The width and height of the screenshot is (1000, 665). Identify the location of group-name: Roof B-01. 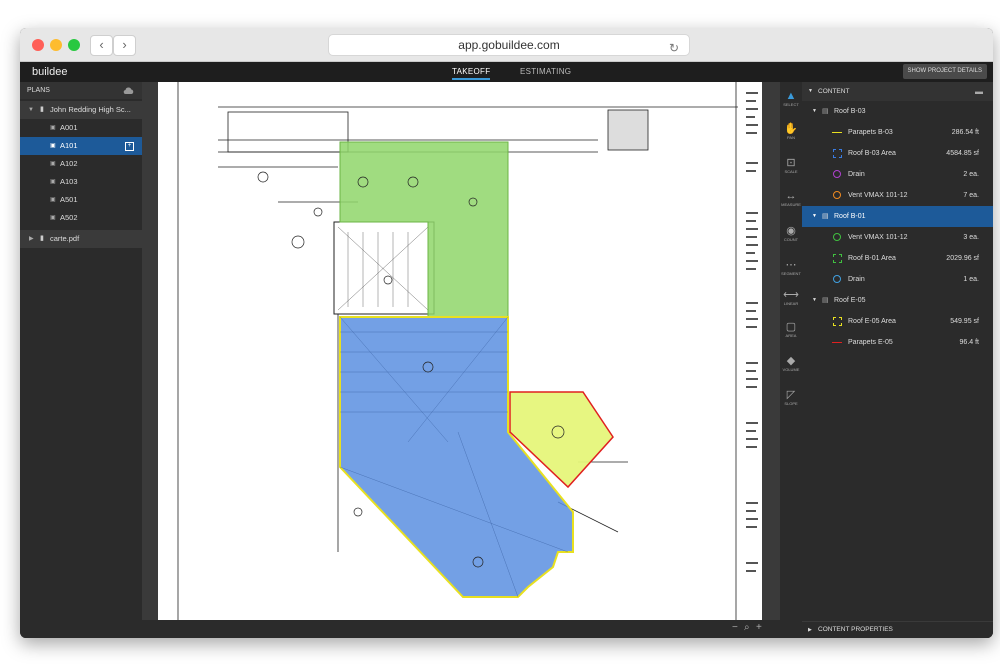
(850, 216).